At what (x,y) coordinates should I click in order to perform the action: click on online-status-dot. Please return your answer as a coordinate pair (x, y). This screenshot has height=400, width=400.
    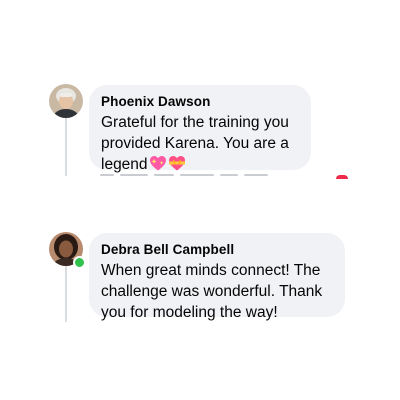
    Looking at the image, I should click on (79, 262).